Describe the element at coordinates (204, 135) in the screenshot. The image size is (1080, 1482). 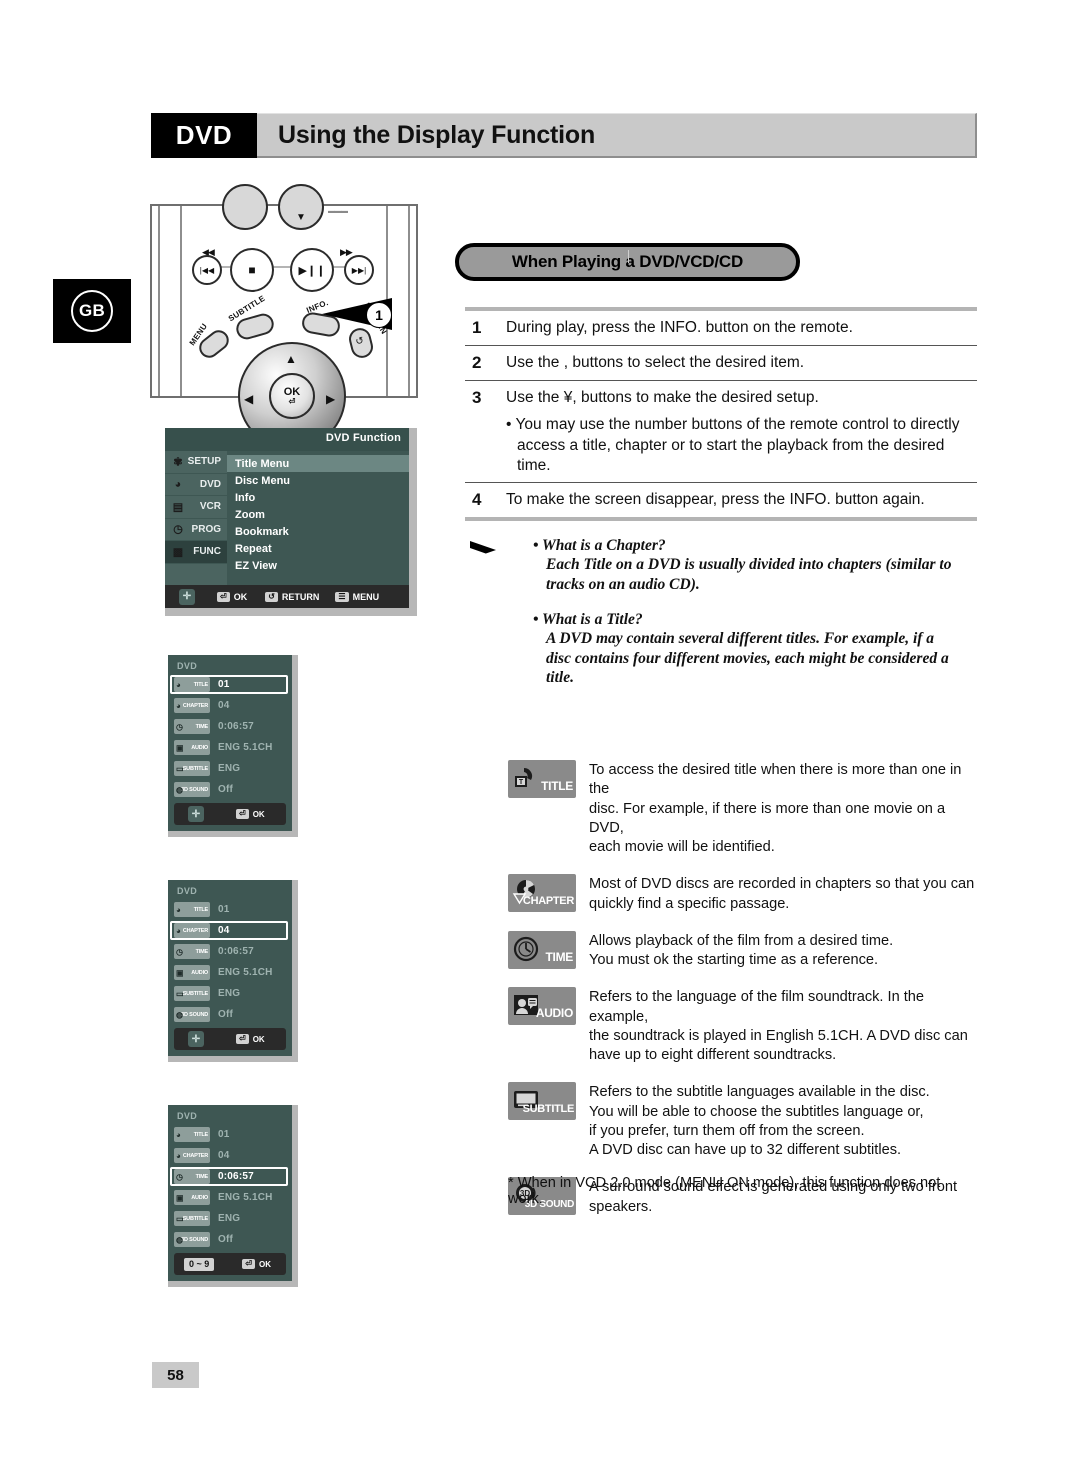
I see `header-dvd-tag: DVD` at that location.